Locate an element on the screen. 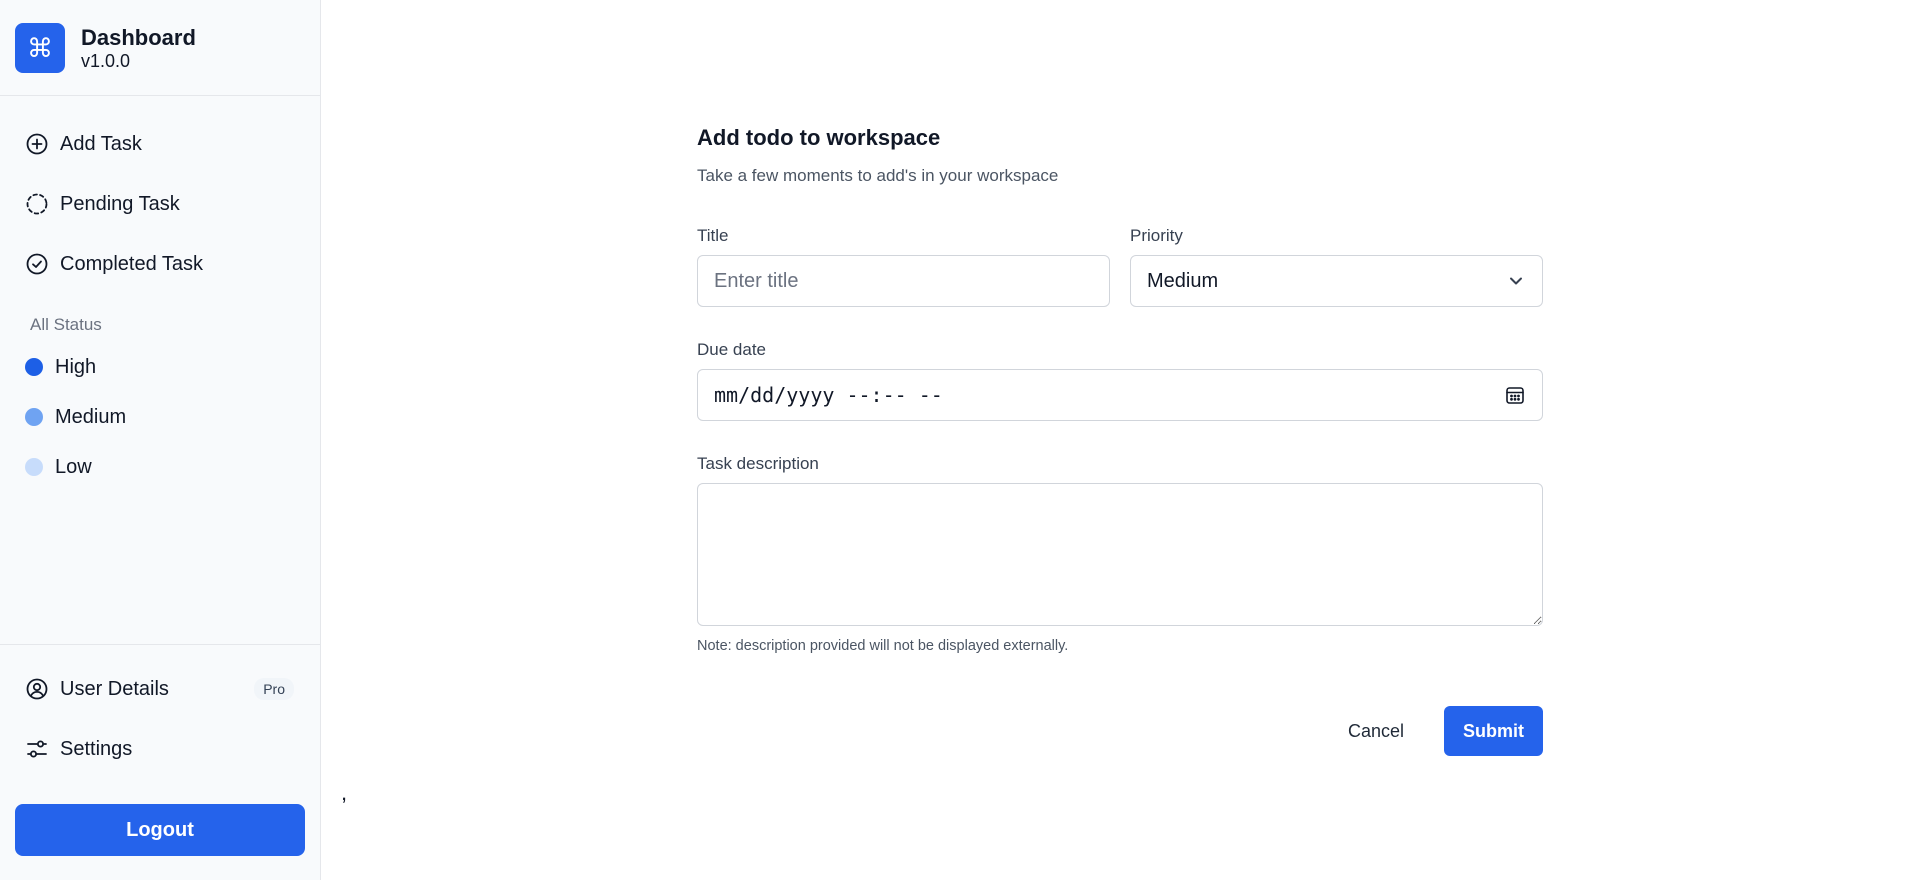  status-label: High is located at coordinates (76, 366).